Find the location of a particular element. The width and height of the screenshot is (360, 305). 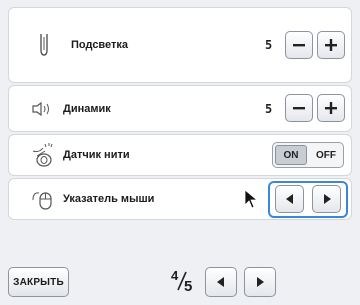

speaker-row: Динамик 5 is located at coordinates (180, 108).